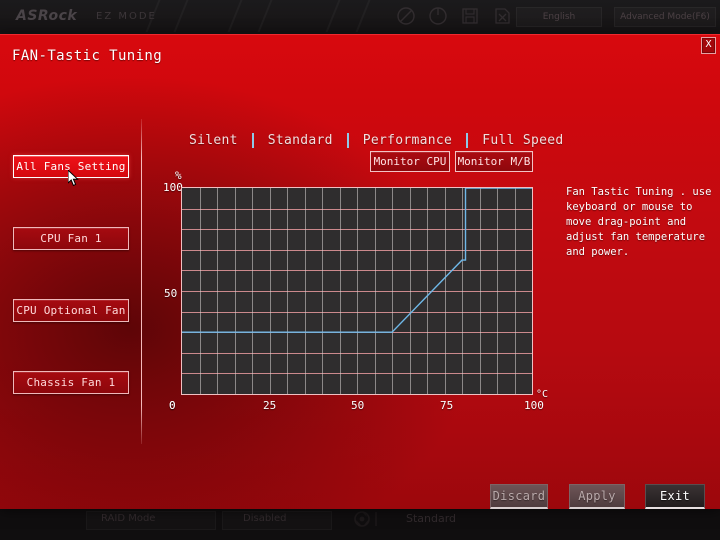 The width and height of the screenshot is (720, 540). I want to click on fan-preset-tabs: Silent Standard Performance Full Speed, so click(376, 140).